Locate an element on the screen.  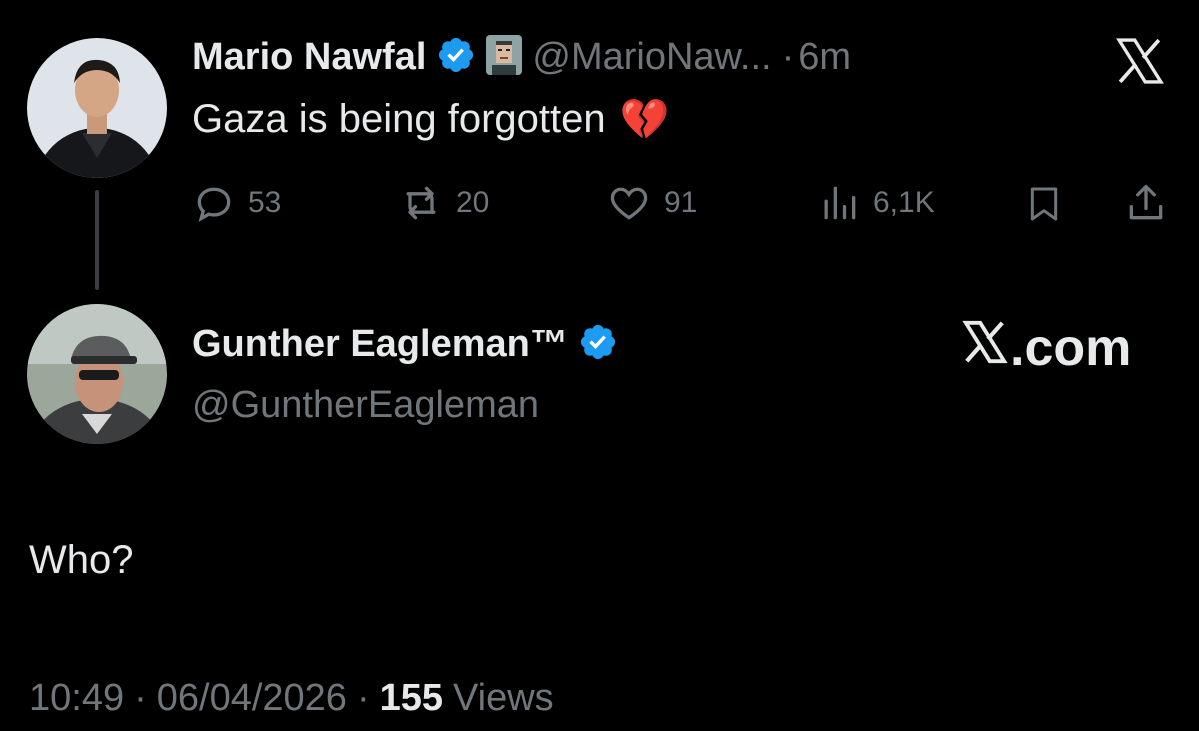
reply-date: 06/04/2026 is located at coordinates (252, 698).